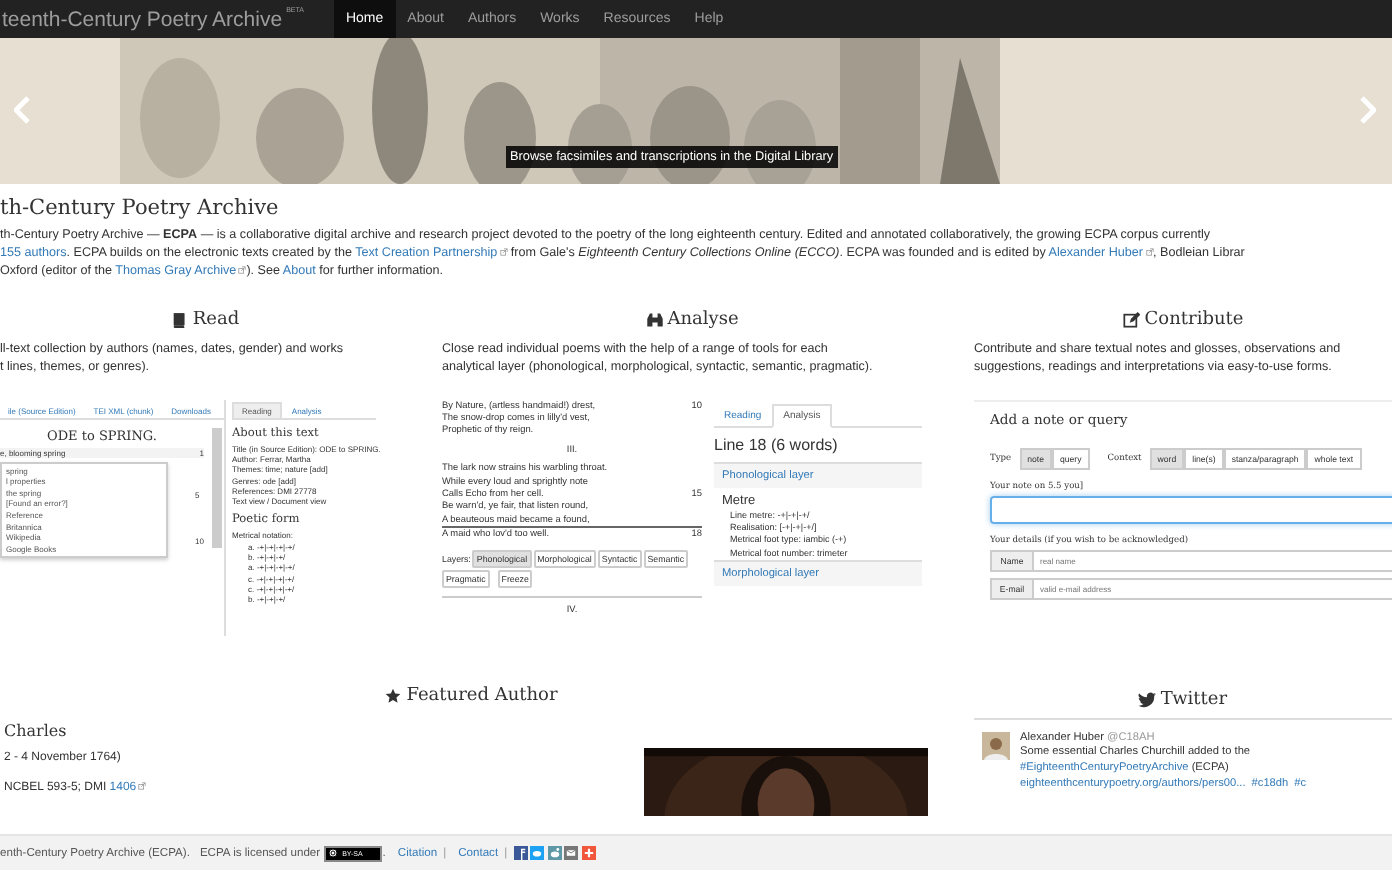 This screenshot has height=870, width=1392. I want to click on plus-icon, so click(588, 853).